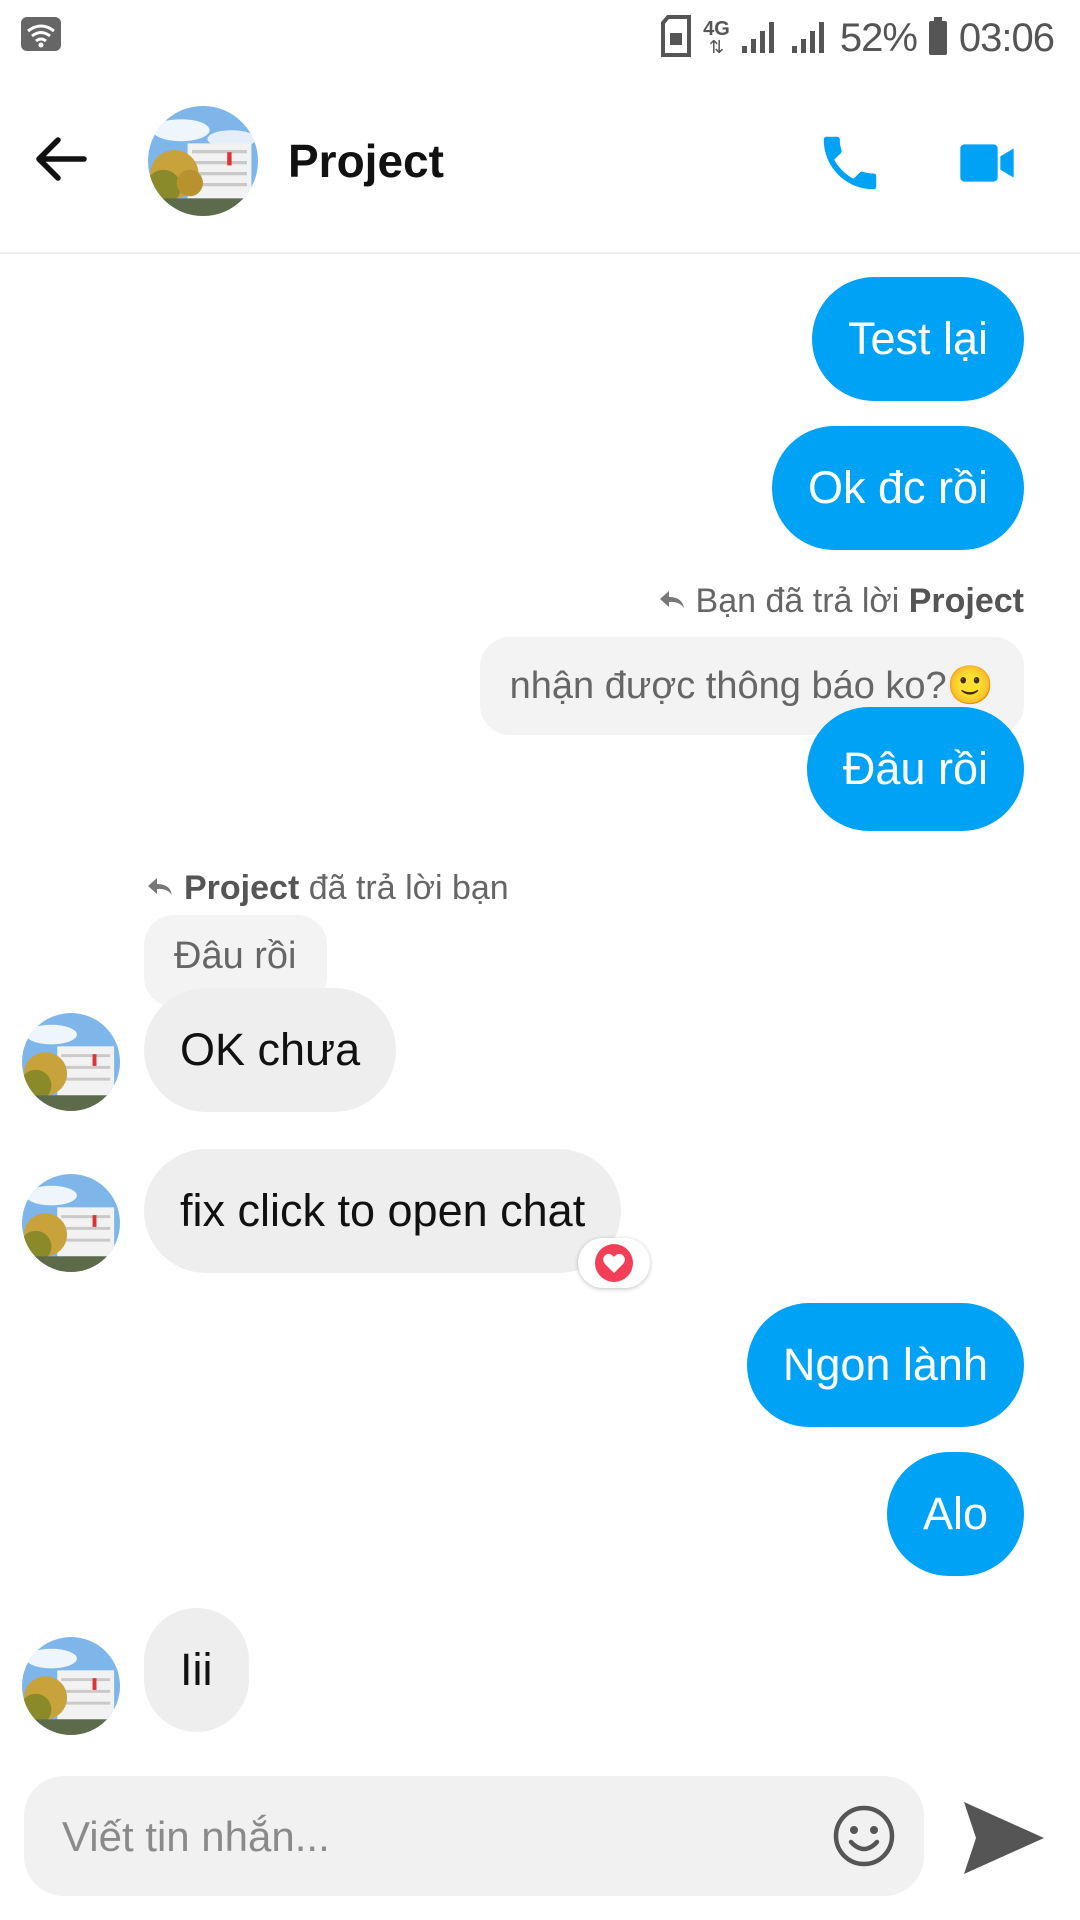  I want to click on emoji-button, so click(864, 1836).